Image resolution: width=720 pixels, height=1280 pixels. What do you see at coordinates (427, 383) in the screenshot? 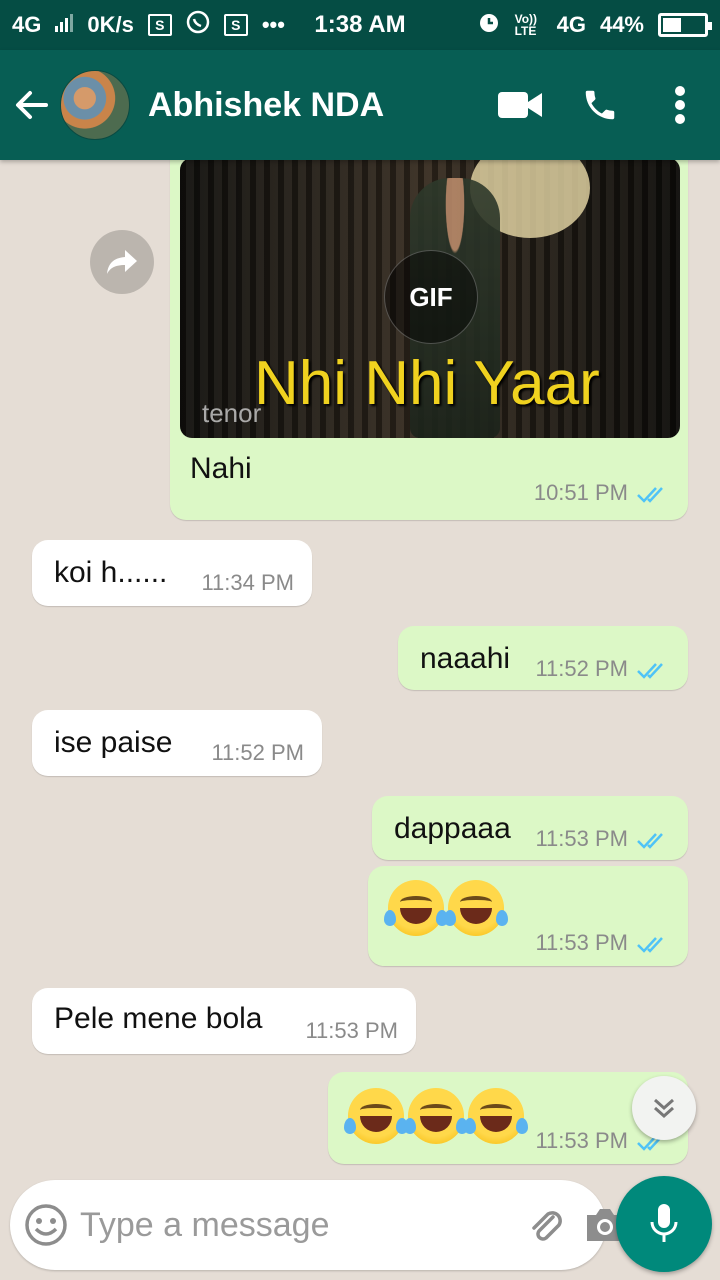
I see `gif-caption: Nhi Nhi Yaar` at bounding box center [427, 383].